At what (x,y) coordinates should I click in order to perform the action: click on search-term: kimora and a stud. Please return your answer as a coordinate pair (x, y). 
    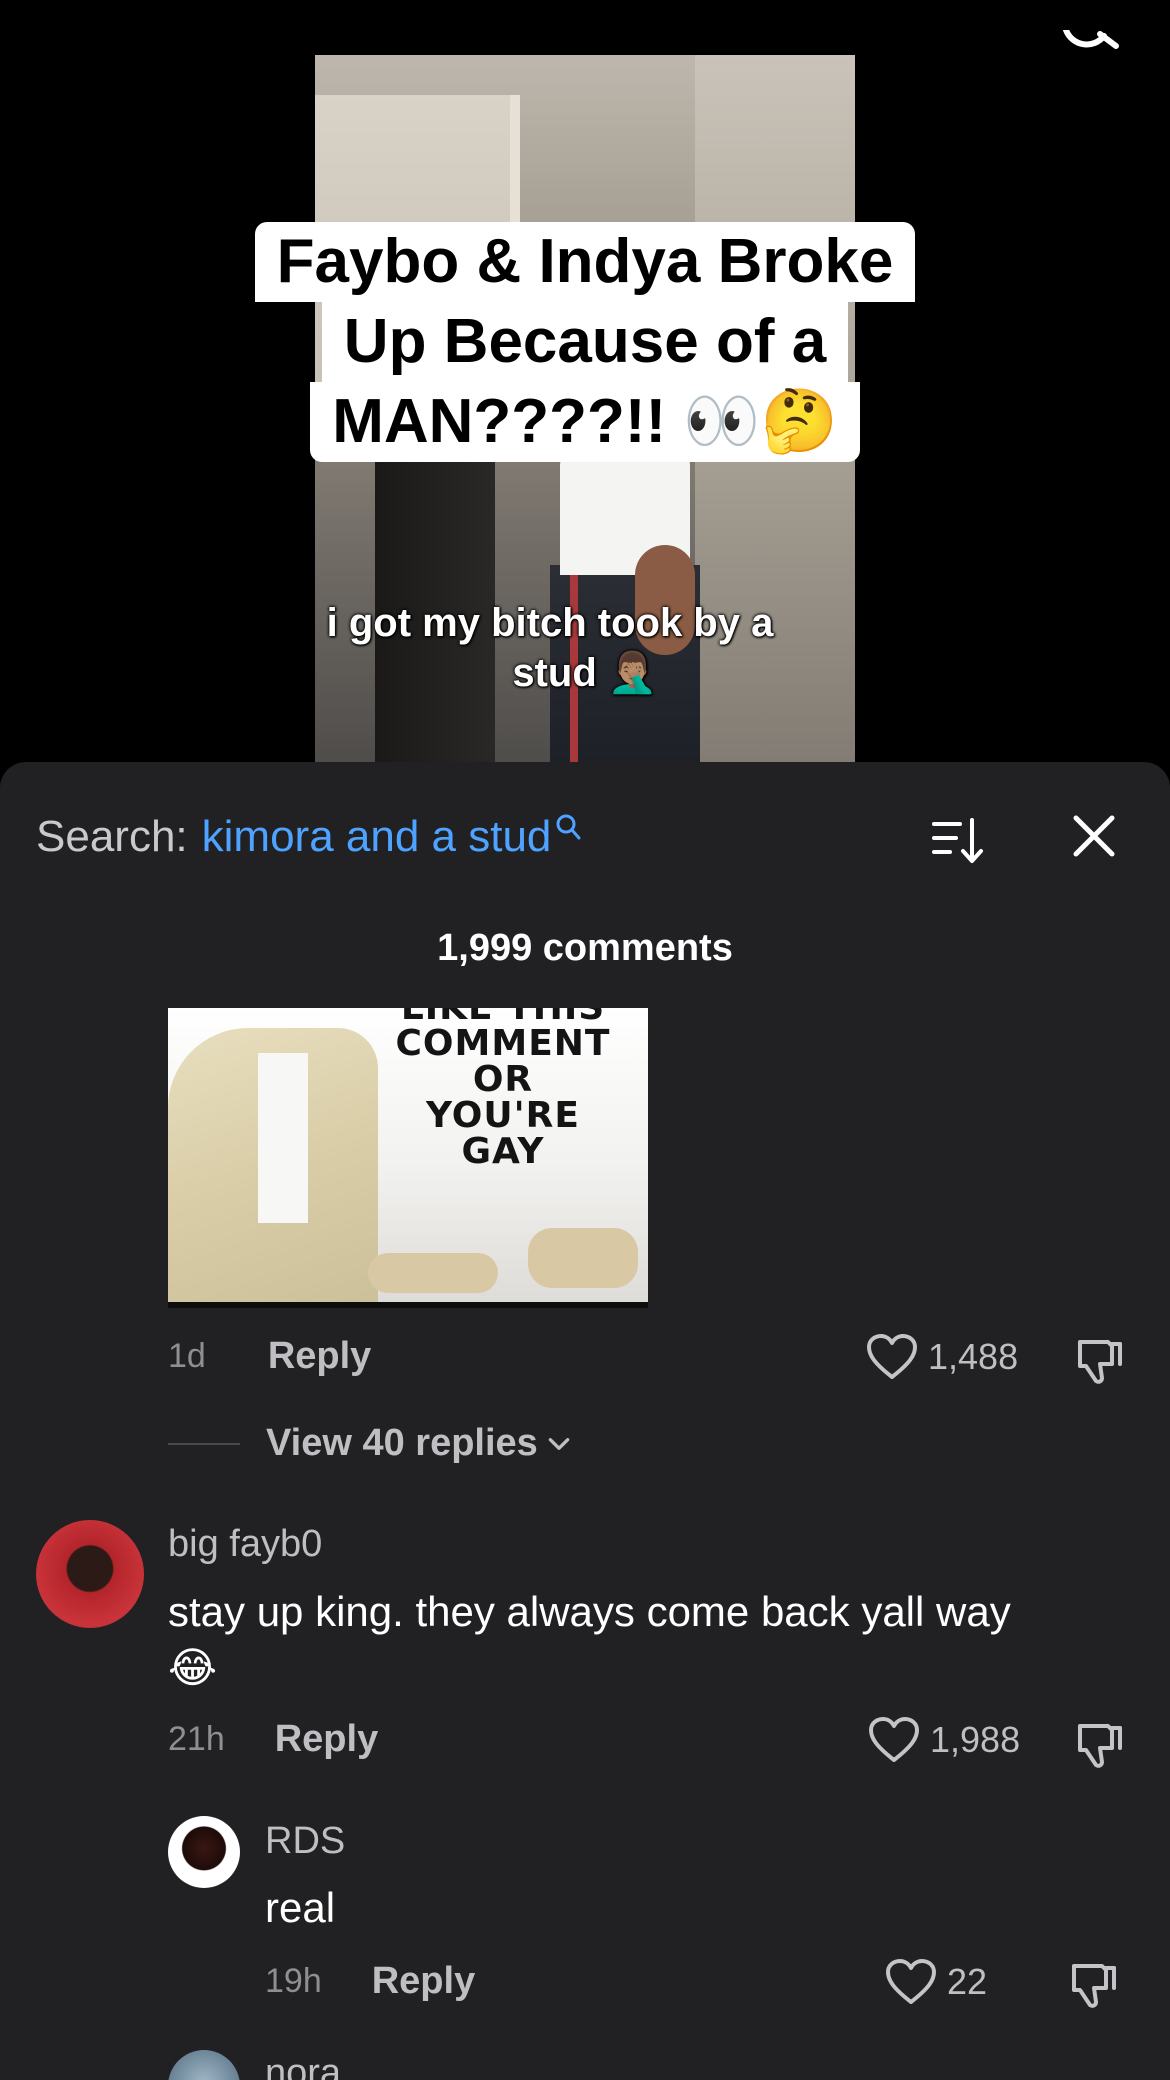
    Looking at the image, I should click on (377, 837).